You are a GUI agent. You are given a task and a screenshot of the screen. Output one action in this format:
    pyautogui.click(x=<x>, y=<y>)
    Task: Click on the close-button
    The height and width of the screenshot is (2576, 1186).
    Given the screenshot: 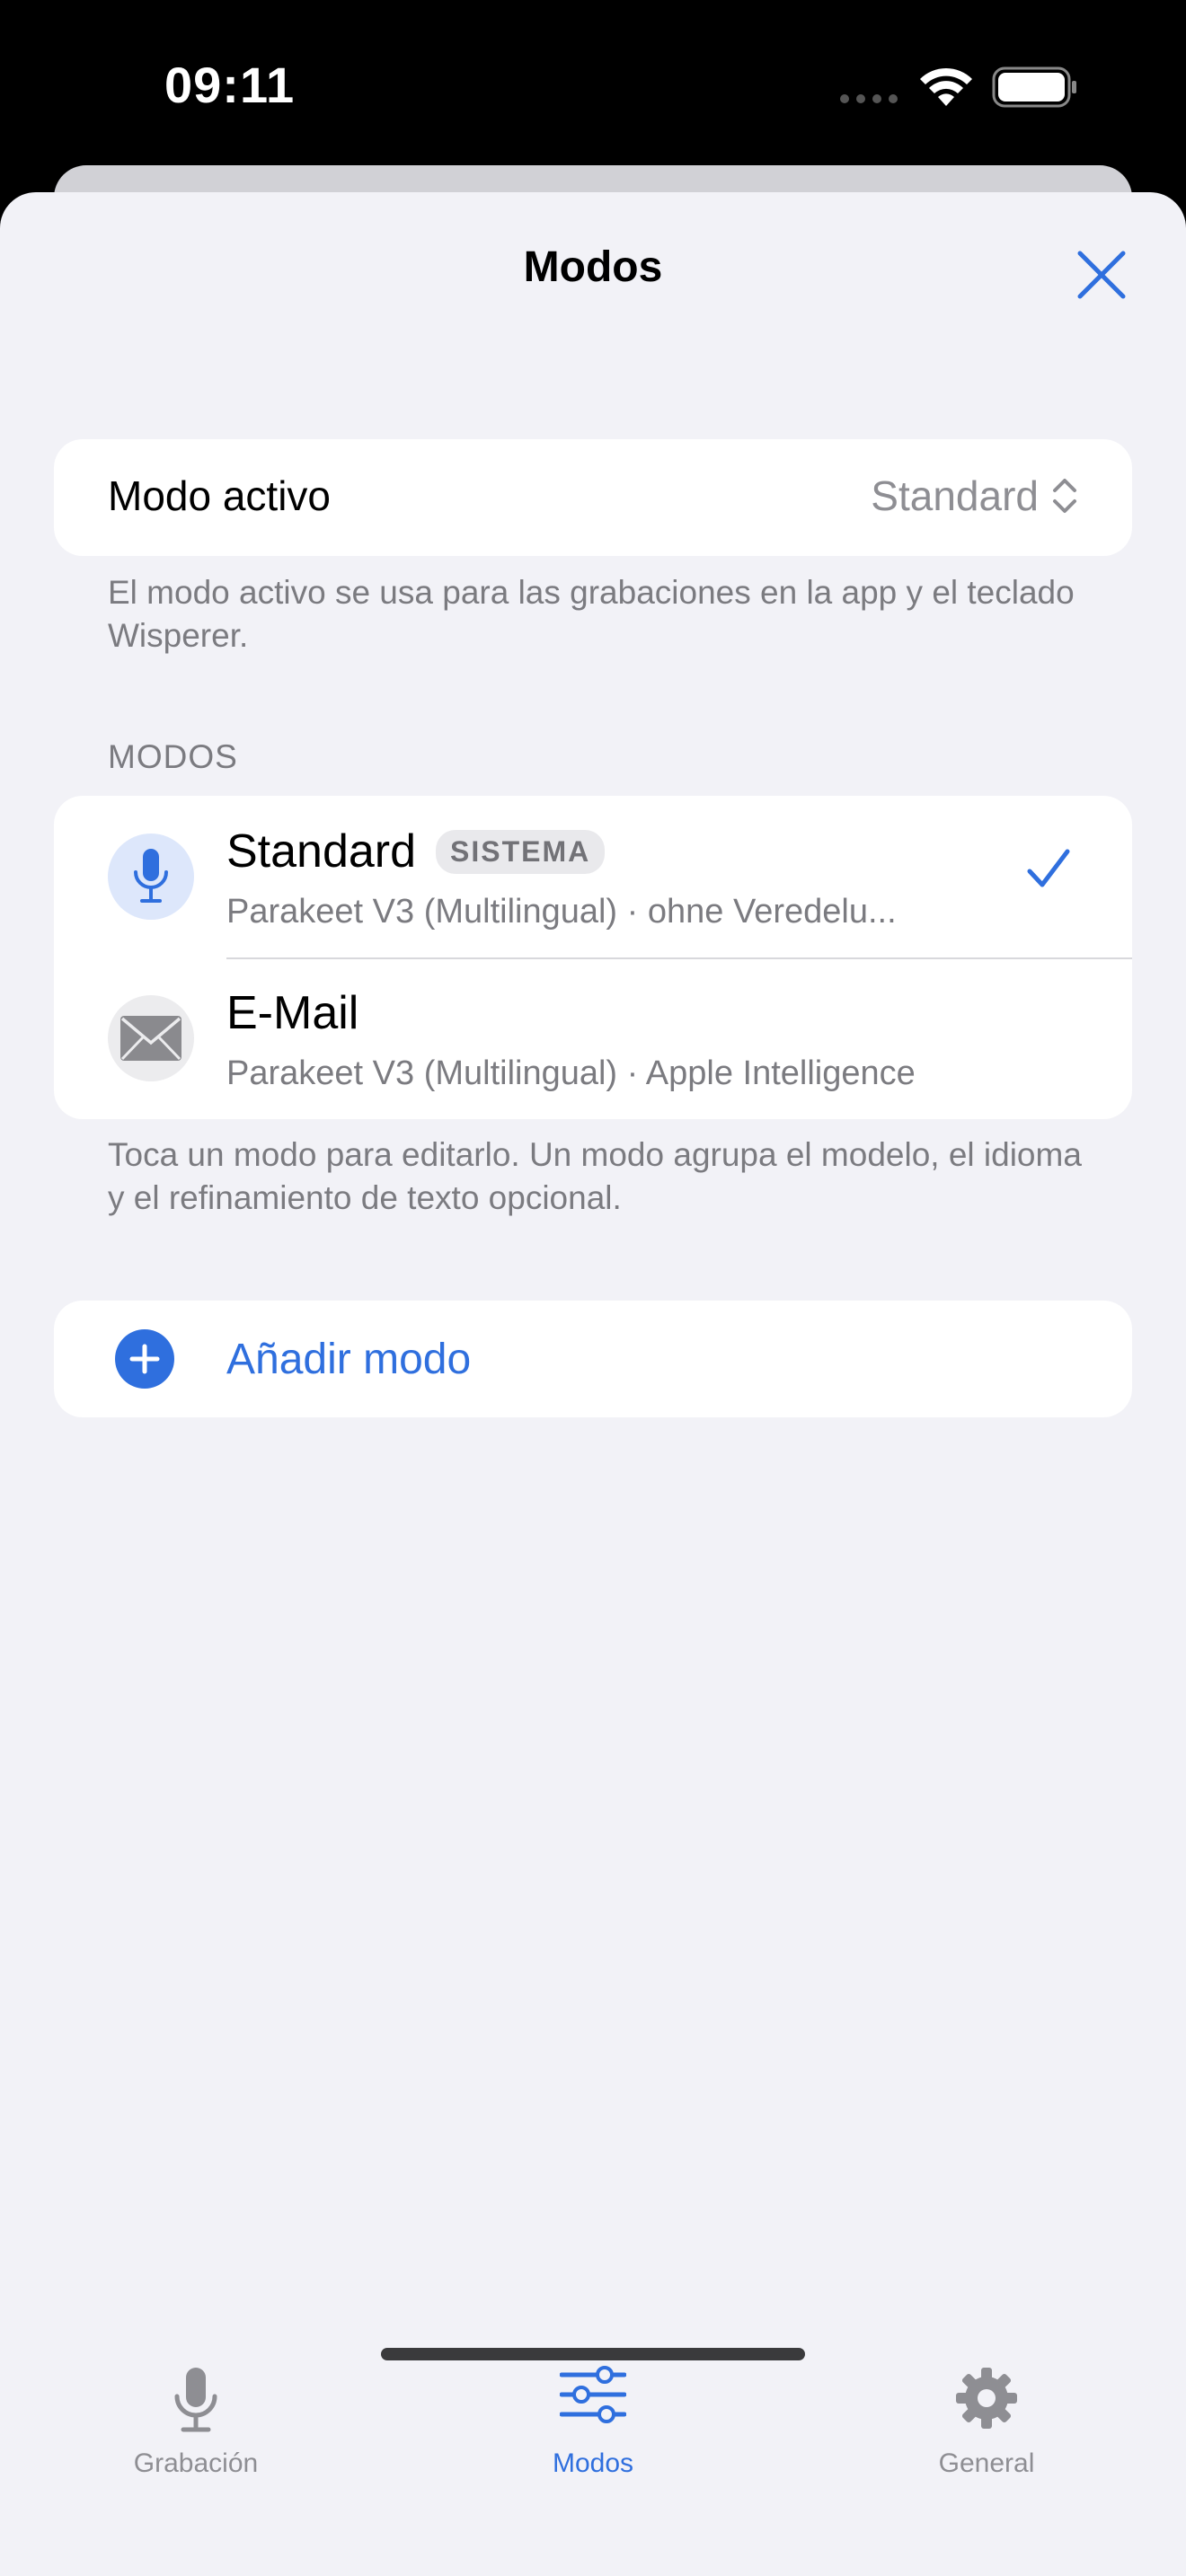 What is the action you would take?
    pyautogui.click(x=1101, y=275)
    